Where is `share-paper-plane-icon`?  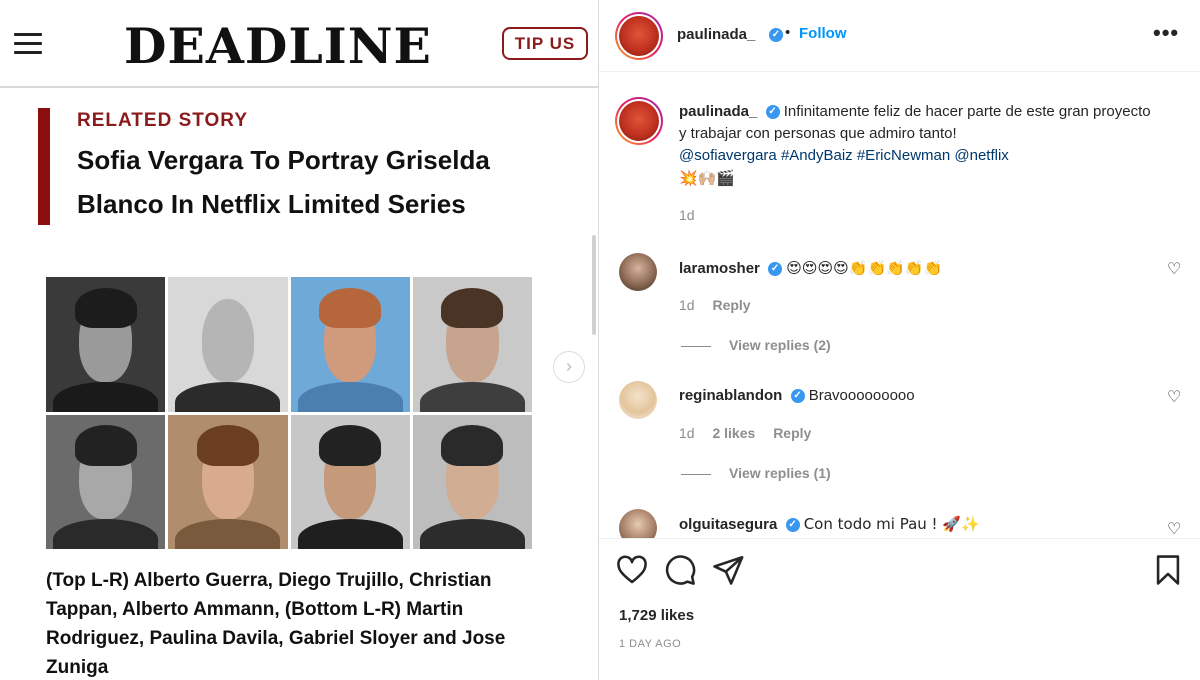 share-paper-plane-icon is located at coordinates (728, 570).